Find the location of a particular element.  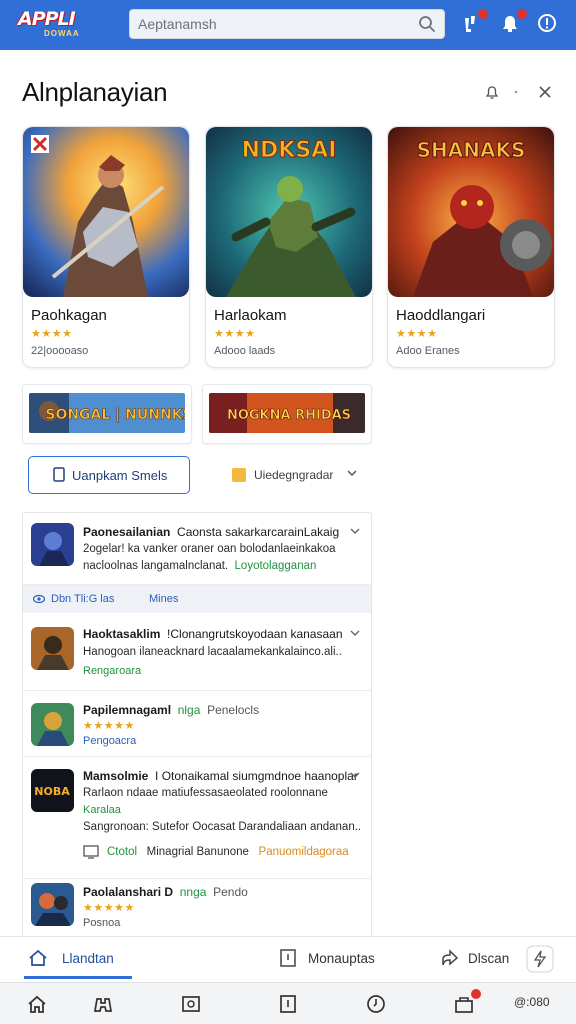

list-item-title: Paonesailanian is located at coordinates (127, 532).